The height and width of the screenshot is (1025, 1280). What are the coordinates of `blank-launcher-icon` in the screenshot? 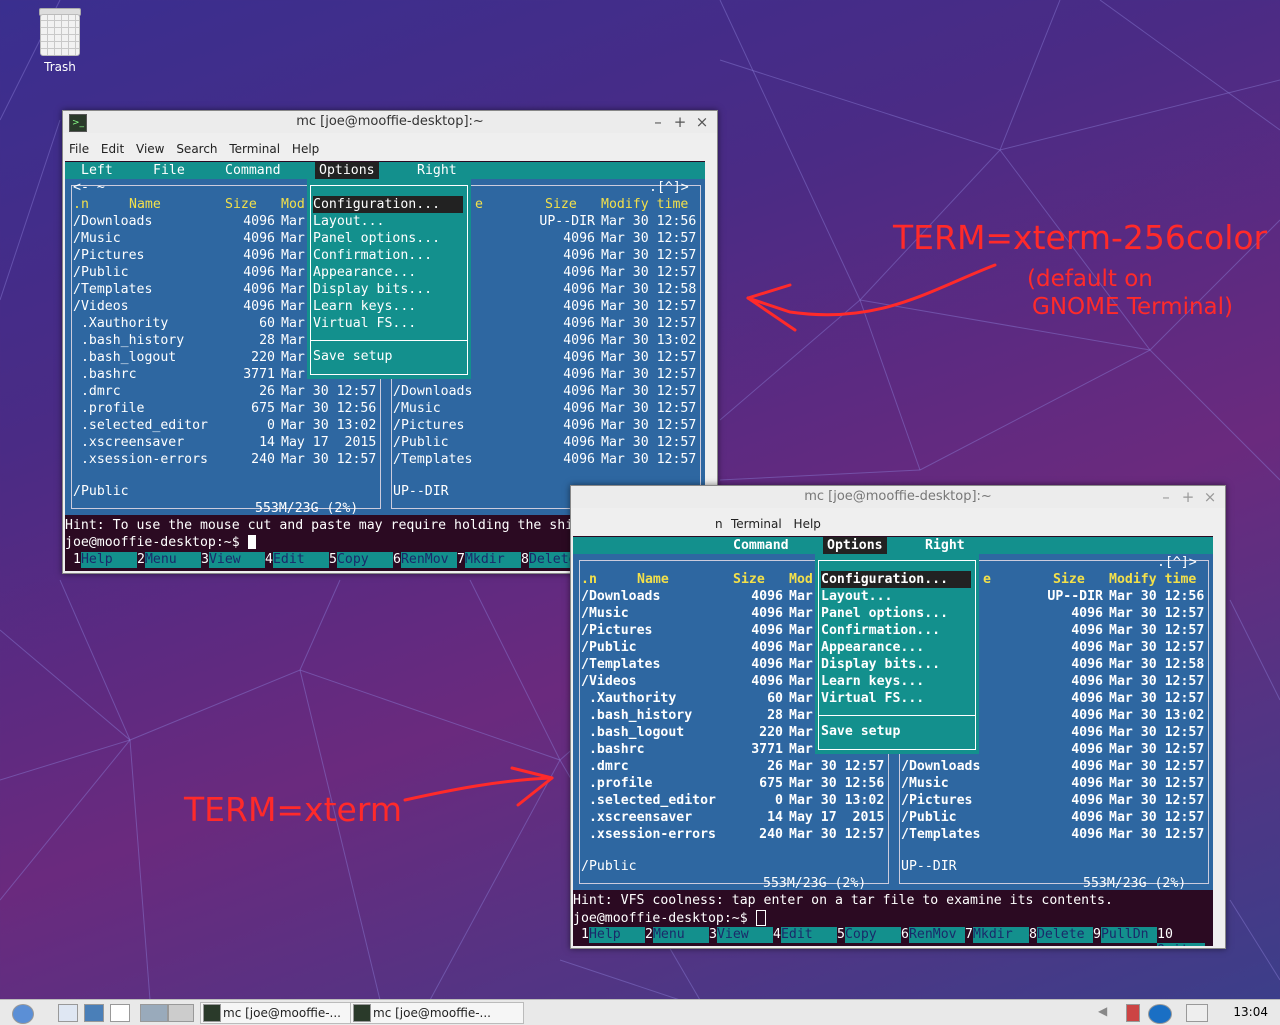 It's located at (120, 1013).